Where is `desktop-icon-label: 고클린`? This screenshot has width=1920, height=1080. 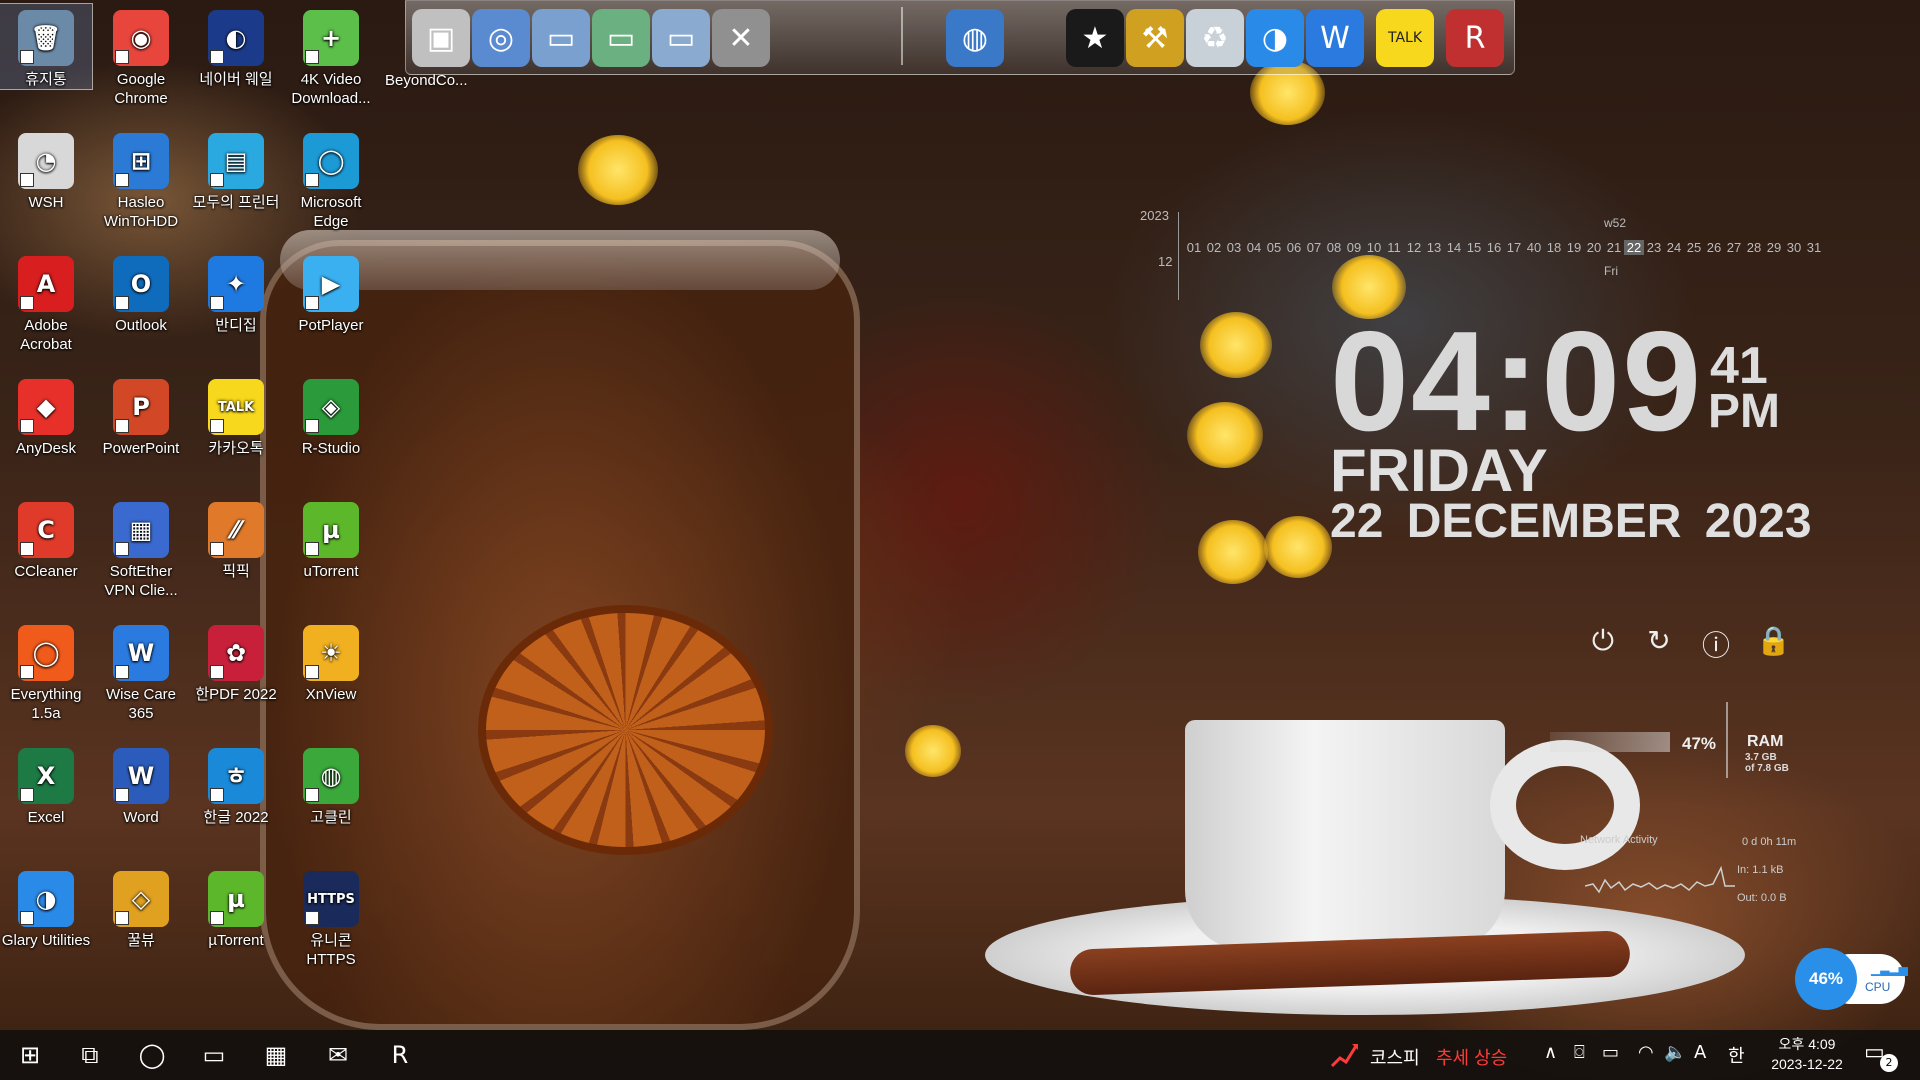 desktop-icon-label: 고클린 is located at coordinates (331, 817).